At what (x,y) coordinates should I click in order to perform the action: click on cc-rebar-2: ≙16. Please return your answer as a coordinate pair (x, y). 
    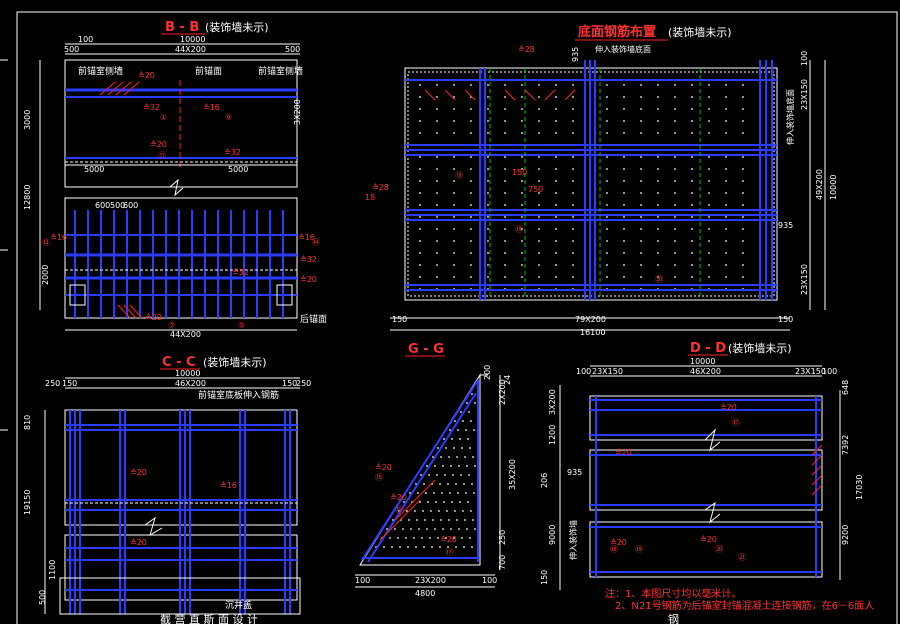
    Looking at the image, I should click on (228, 485).